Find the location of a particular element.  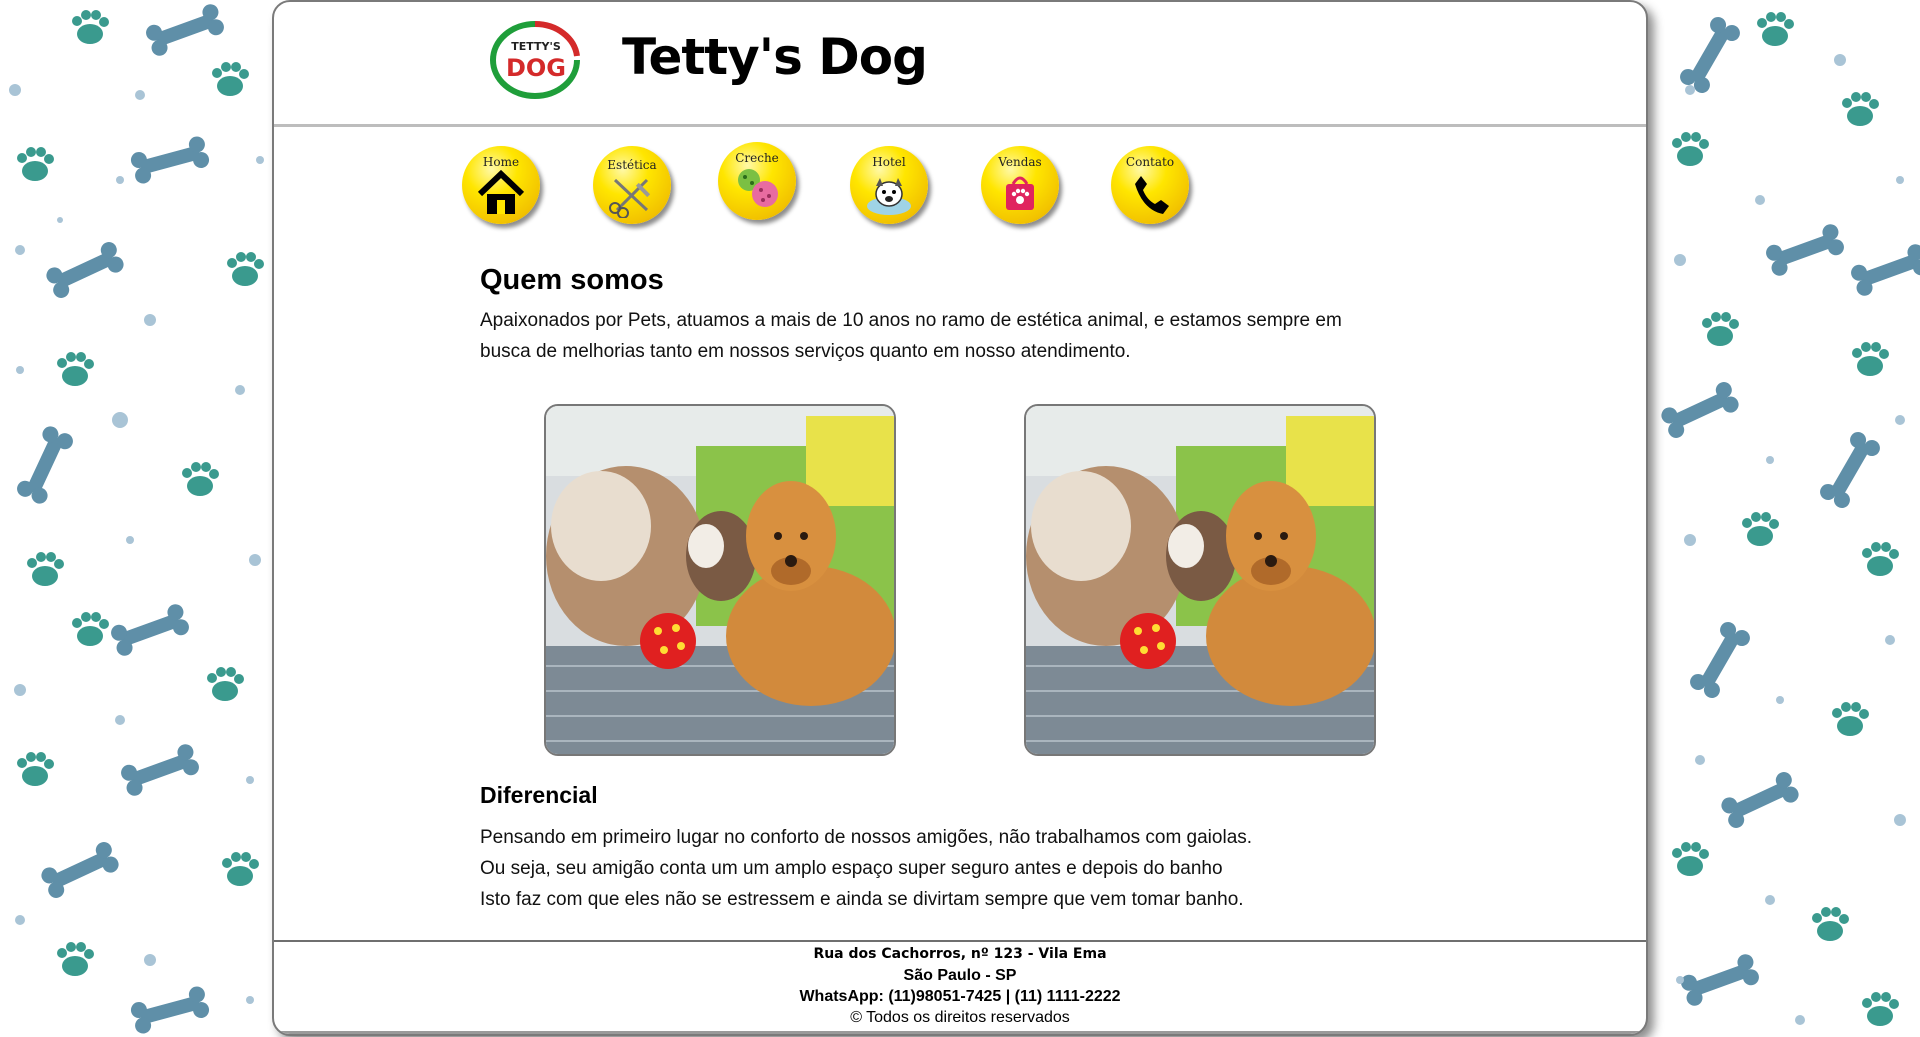

logo-top-text: TETTY'S is located at coordinates (536, 46).